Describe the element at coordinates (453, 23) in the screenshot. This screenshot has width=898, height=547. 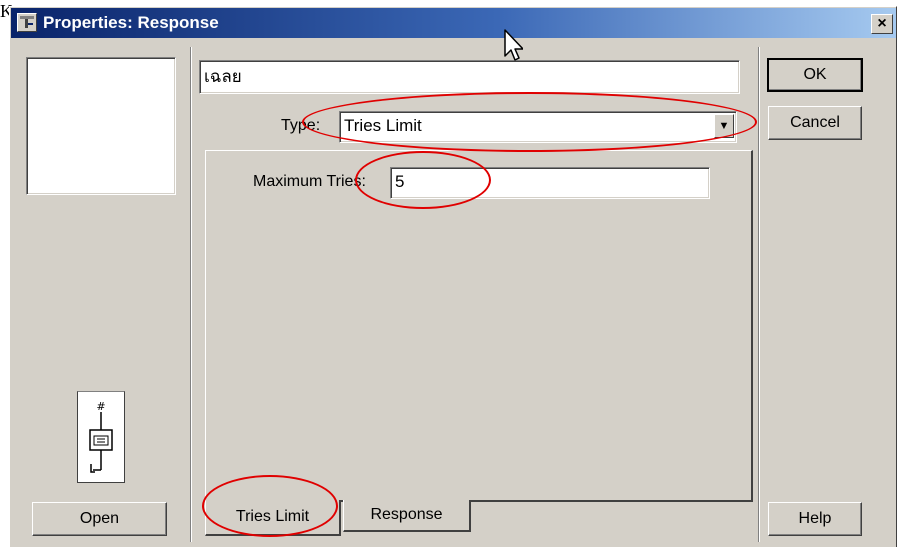
I see `title-bar: Properties: Response ×` at that location.